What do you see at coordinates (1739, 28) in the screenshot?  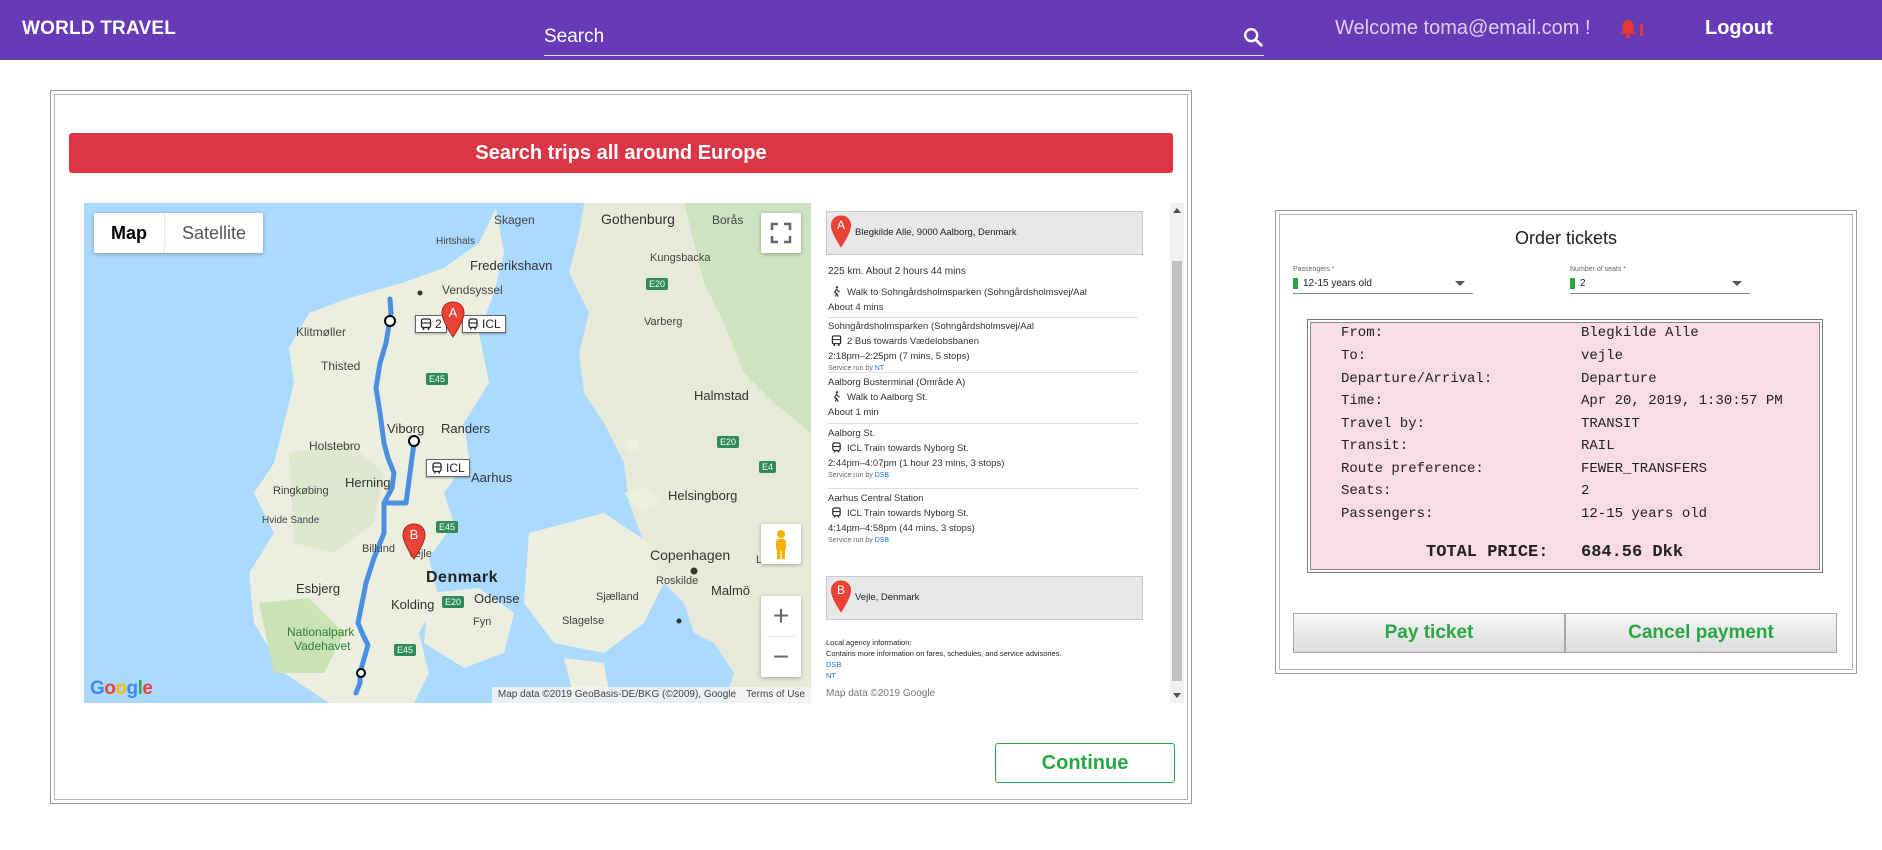 I see `logout-link: Logout` at bounding box center [1739, 28].